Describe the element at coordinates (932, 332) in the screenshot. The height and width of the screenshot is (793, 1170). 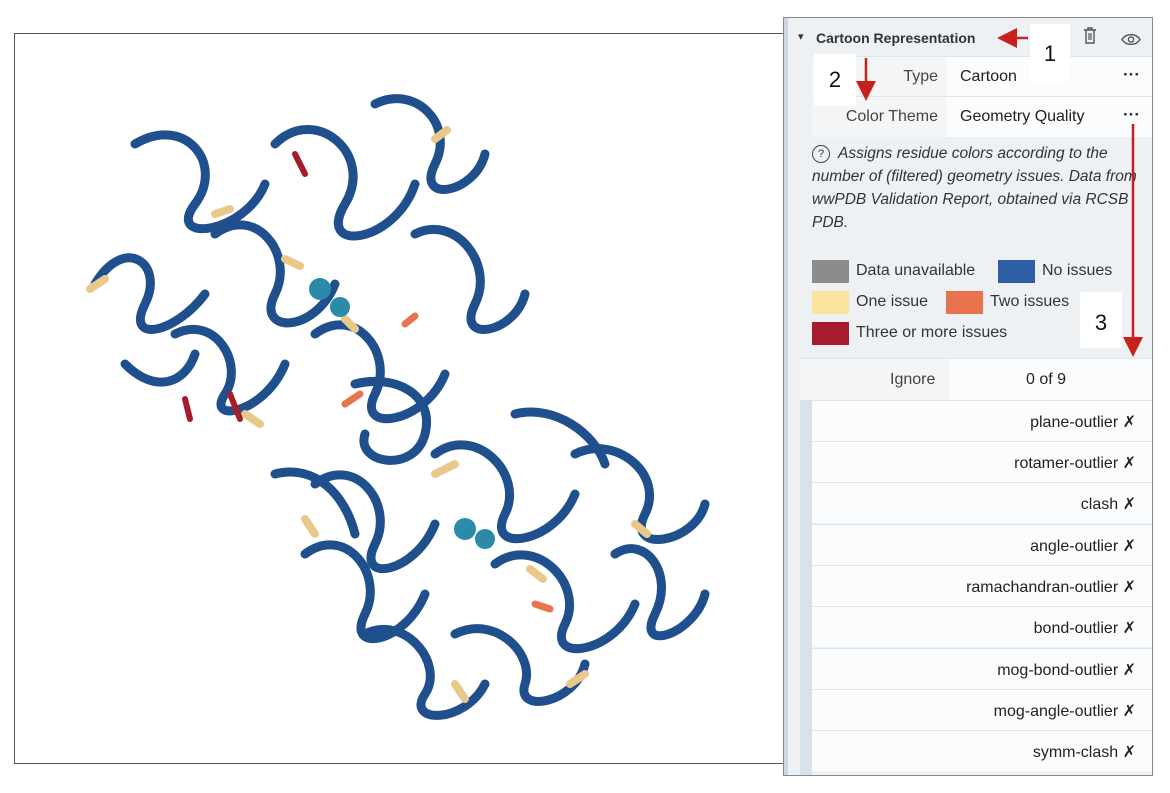
I see `legend-label-three-issues: Three or more issues` at that location.